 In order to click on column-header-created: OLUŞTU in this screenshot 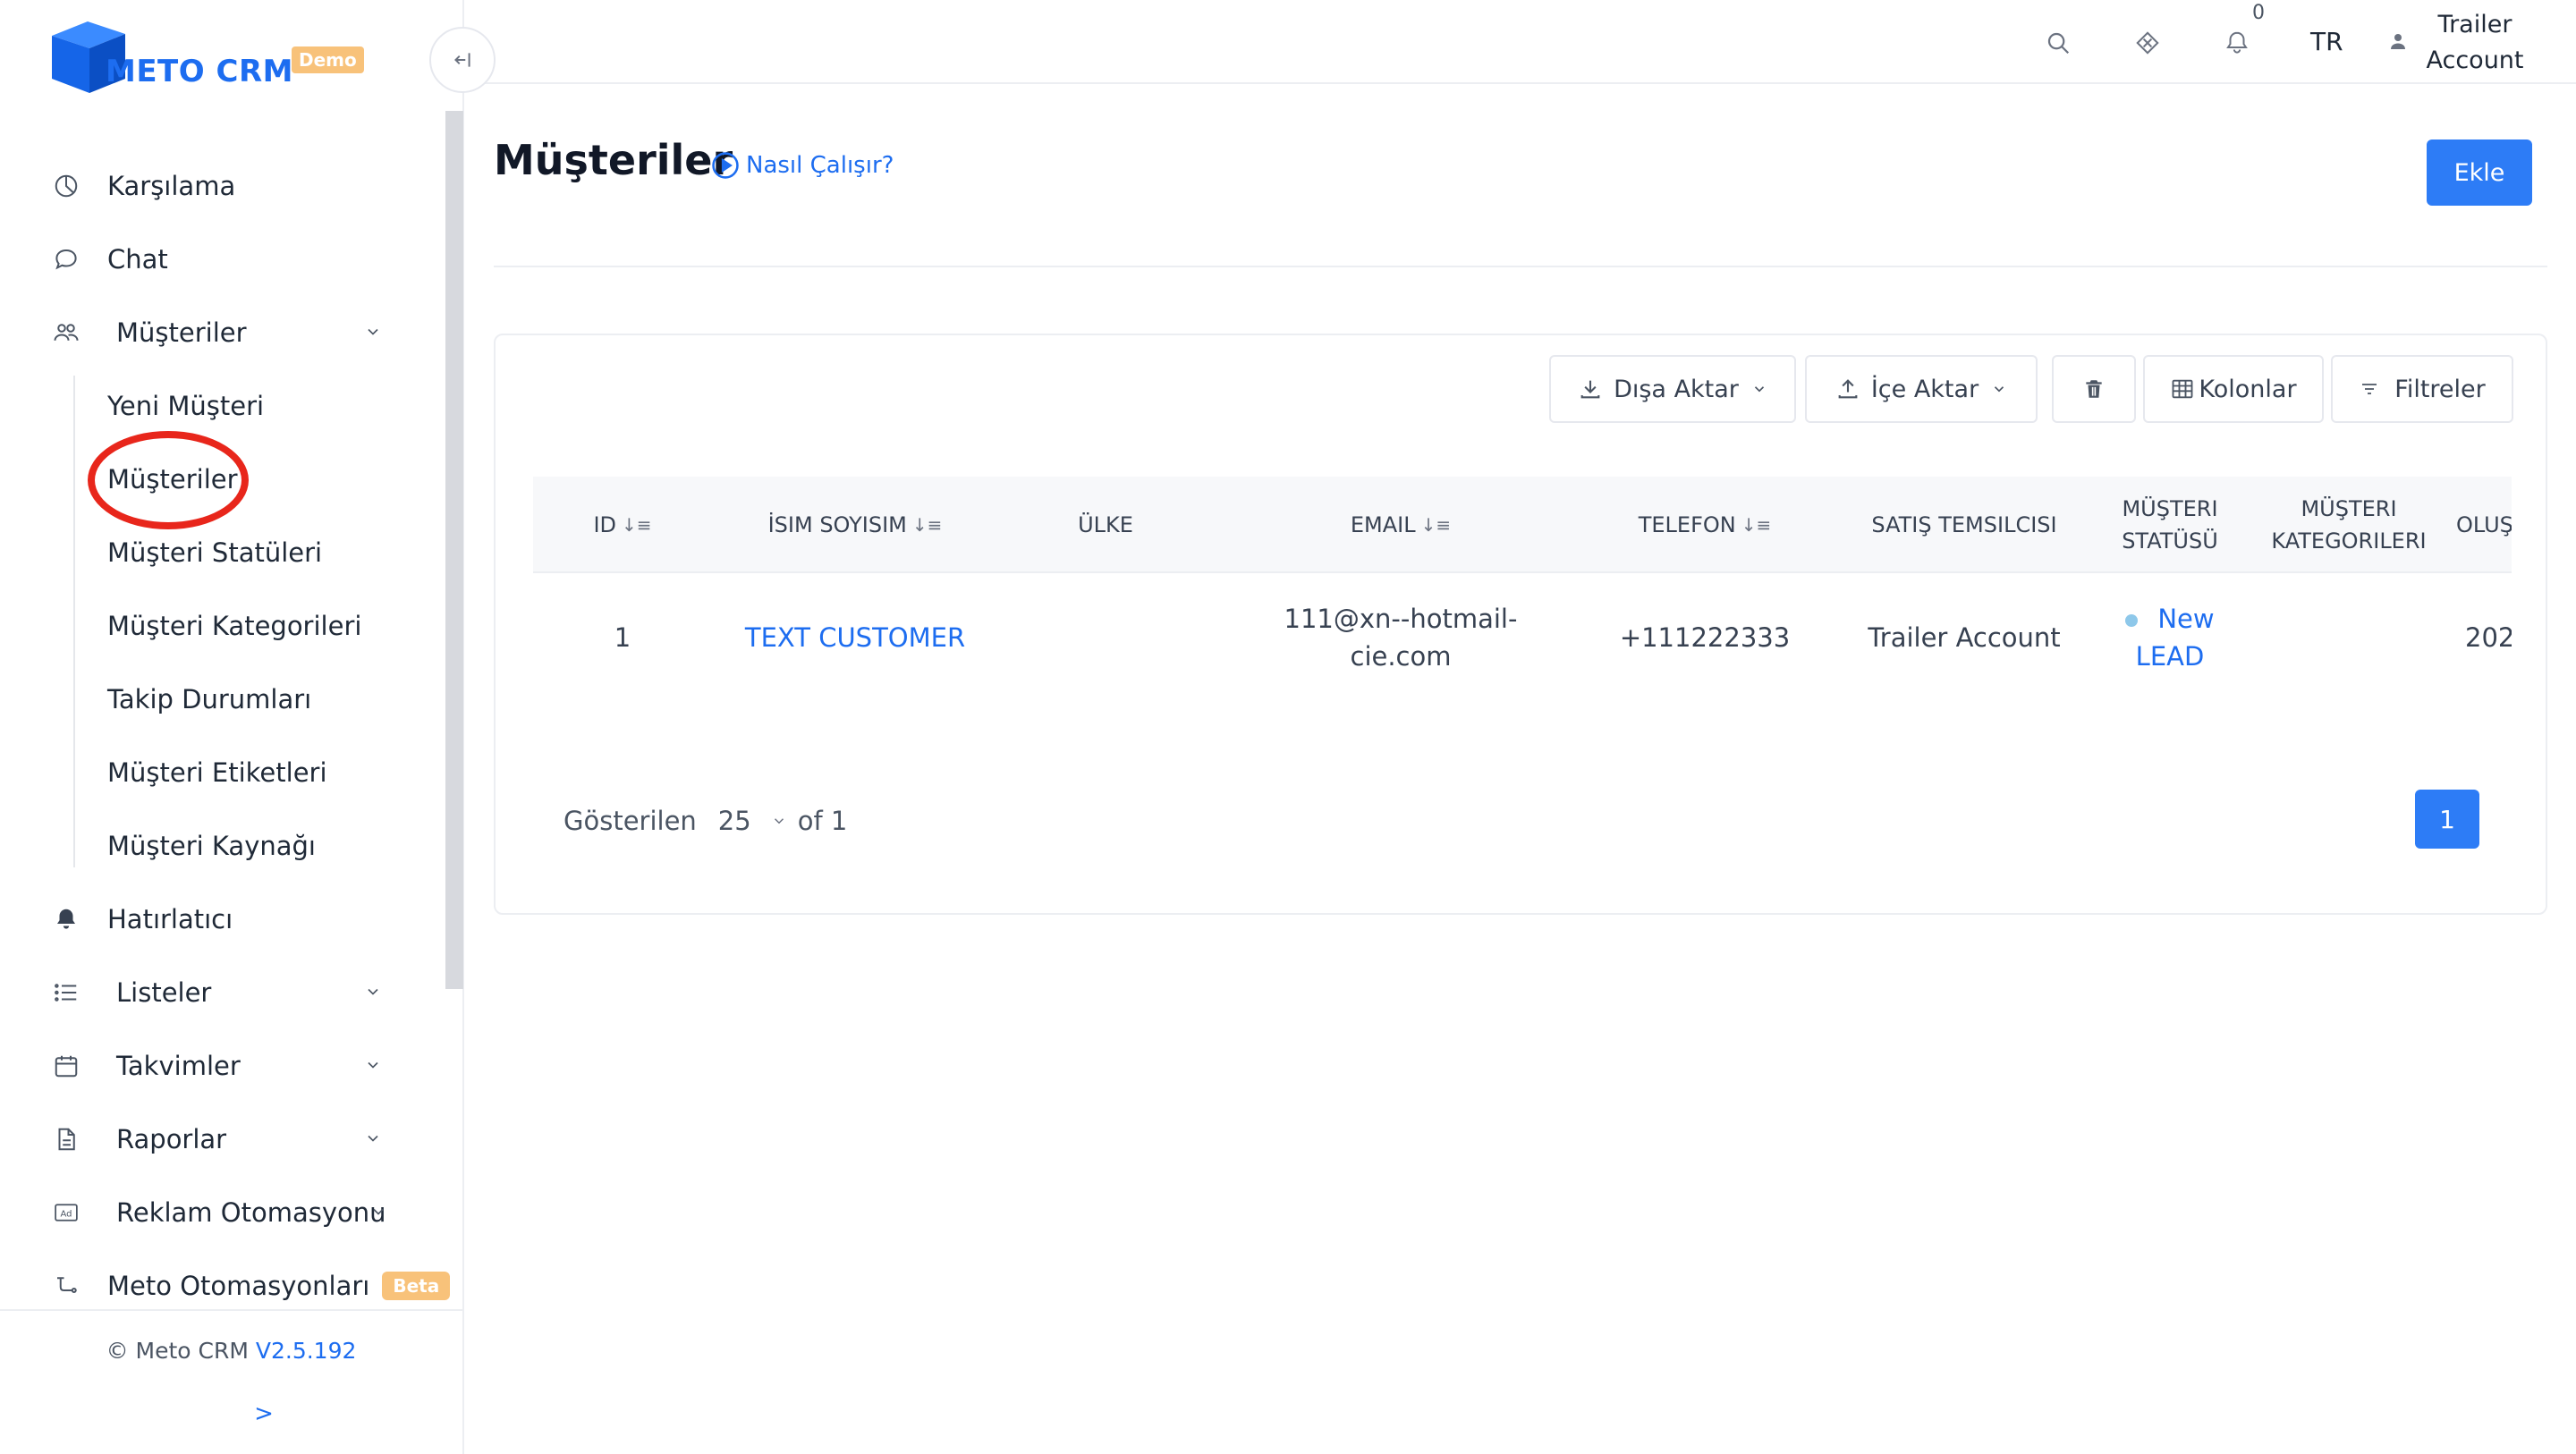, I will do `click(2484, 524)`.